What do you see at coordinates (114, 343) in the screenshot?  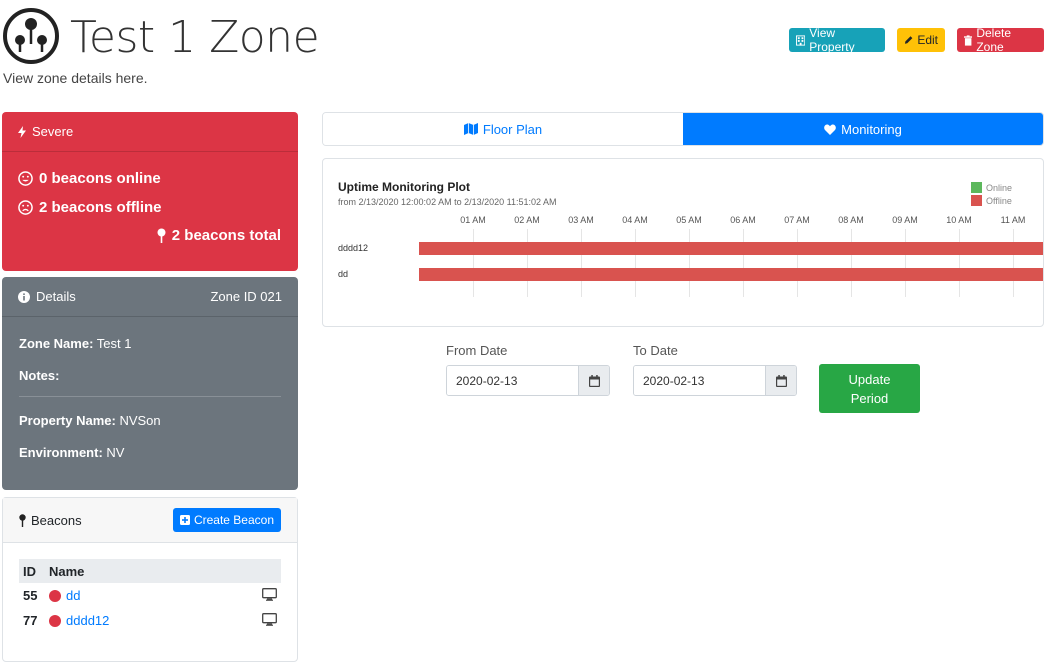 I see `zone-name-value: Test 1` at bounding box center [114, 343].